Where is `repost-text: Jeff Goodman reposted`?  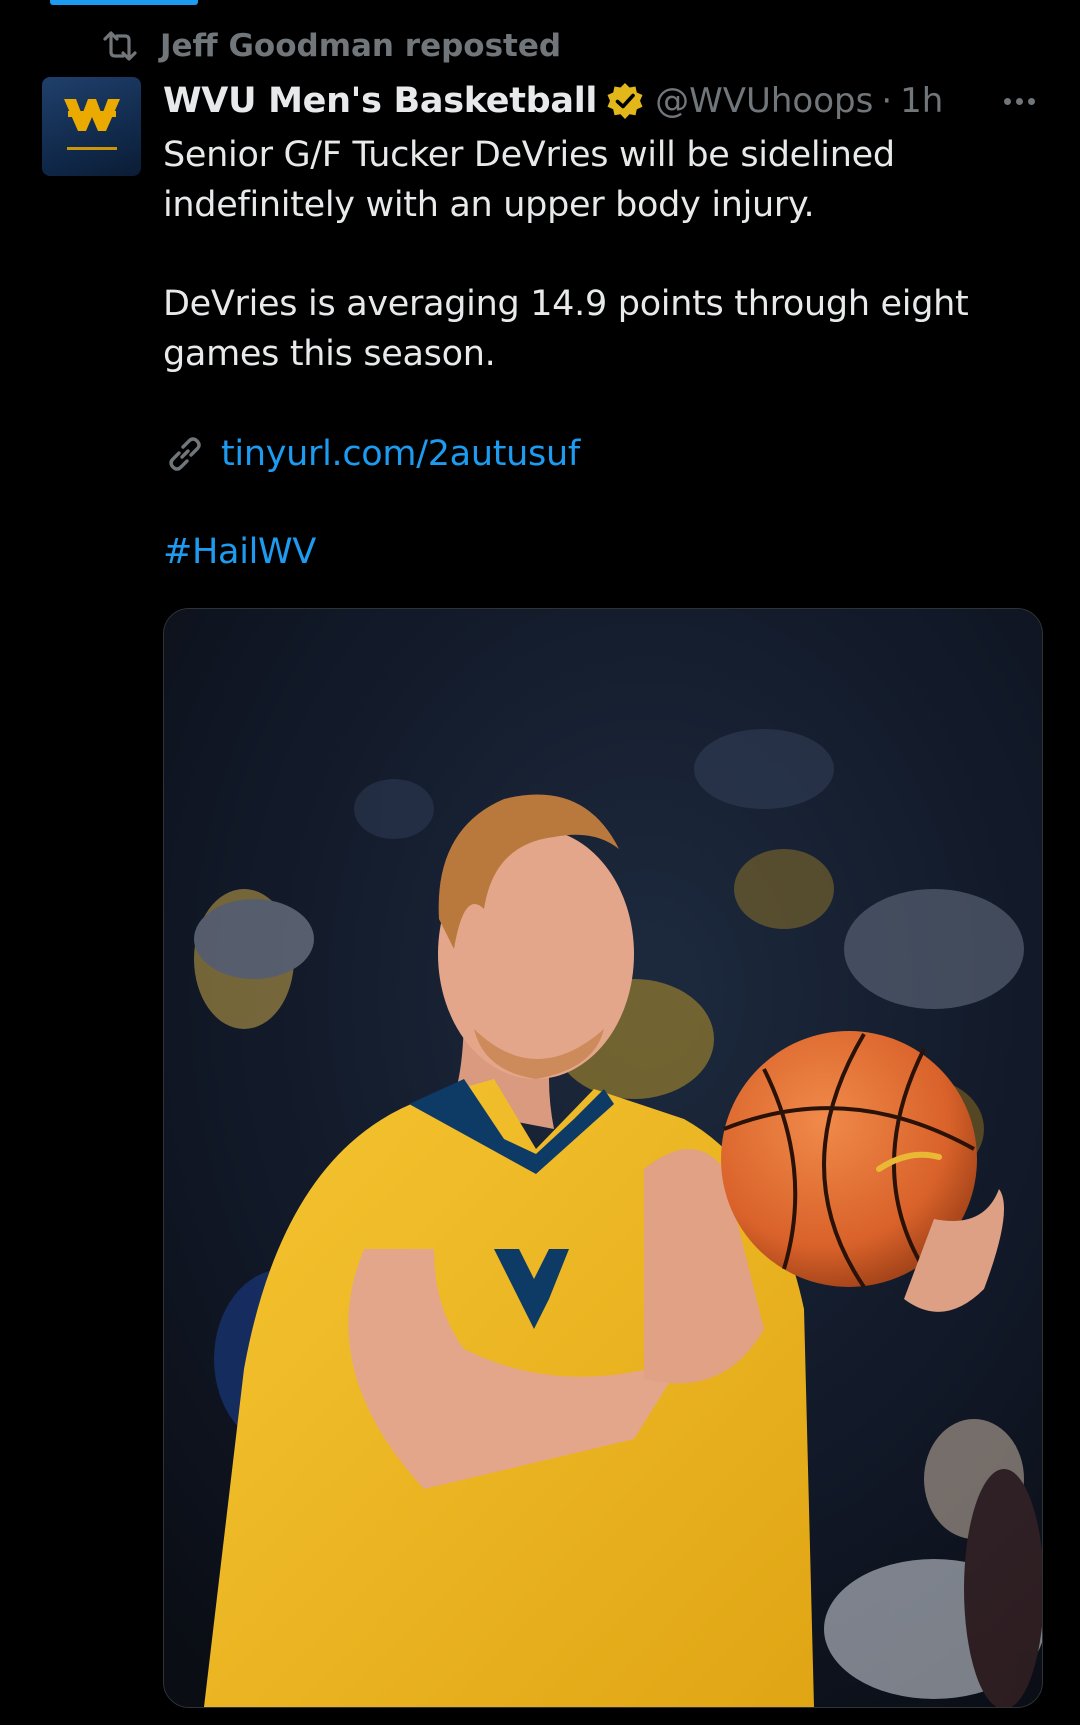 repost-text: Jeff Goodman reposted is located at coordinates (361, 46).